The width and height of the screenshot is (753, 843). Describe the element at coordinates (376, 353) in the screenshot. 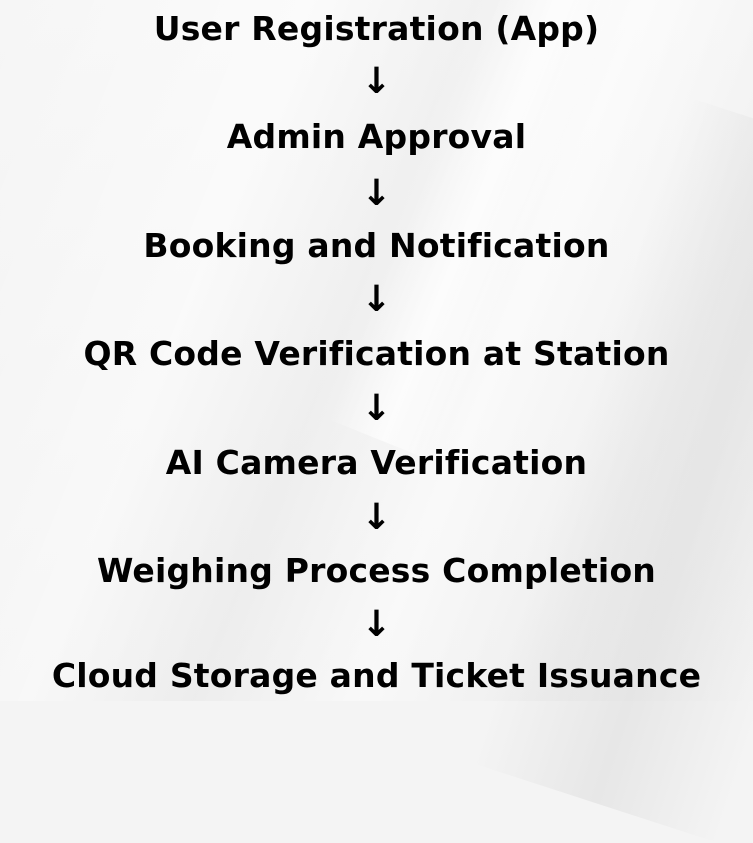

I see `step-qr-code-verification: QR Code Verification at Station` at that location.